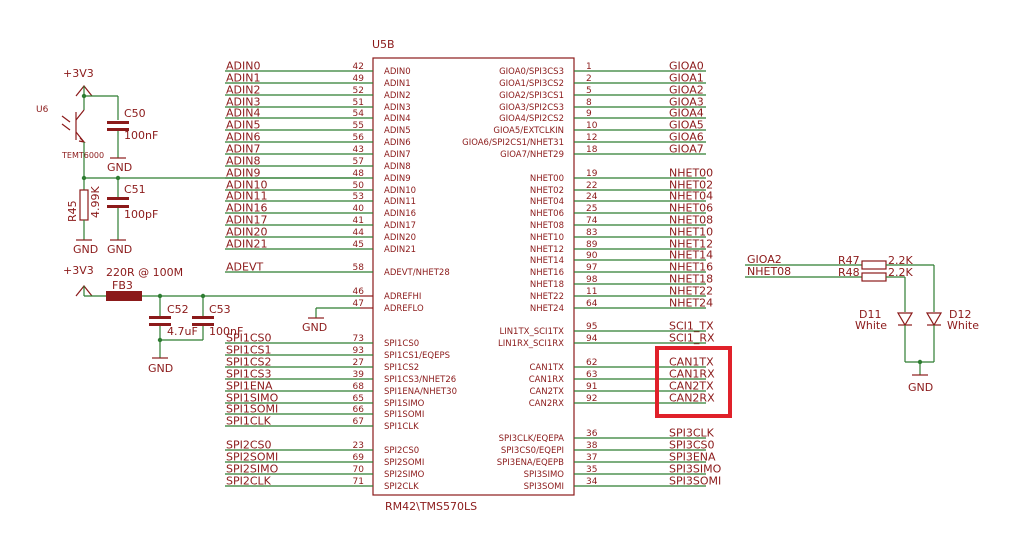 This screenshot has width=1016, height=541. I want to click on c51-ref: C51, so click(135, 189).